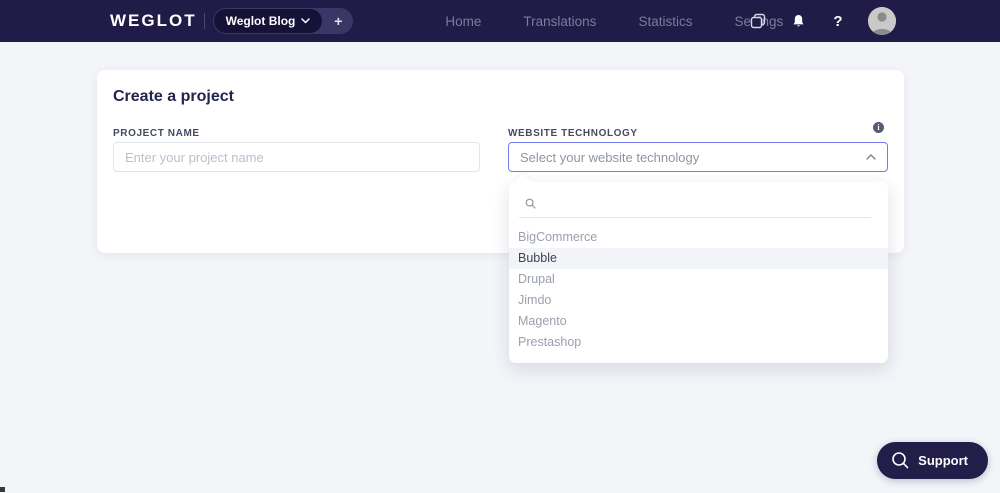 This screenshot has width=1000, height=493. What do you see at coordinates (698, 258) in the screenshot?
I see `option-bubble: Bubble` at bounding box center [698, 258].